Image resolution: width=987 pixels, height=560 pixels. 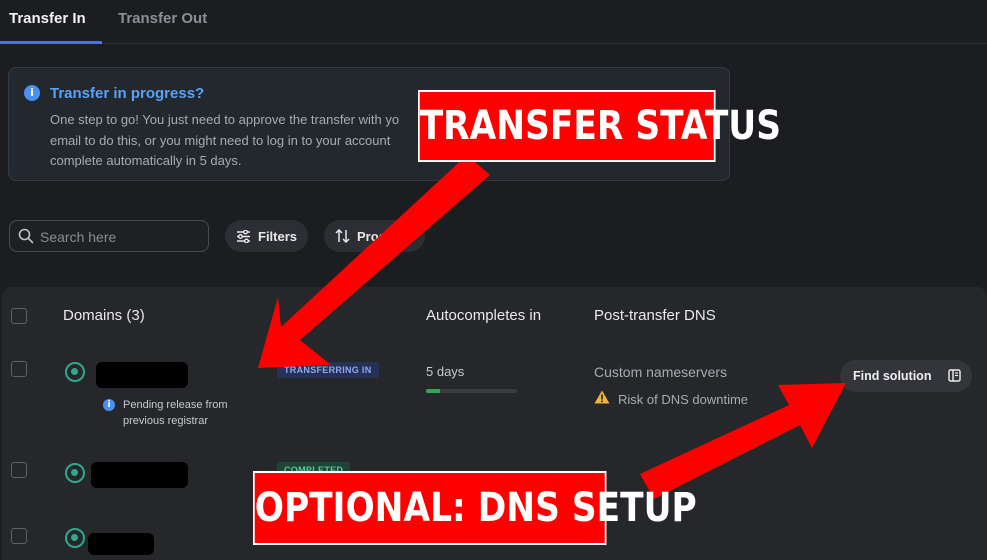 I want to click on book-icon, so click(x=954, y=375).